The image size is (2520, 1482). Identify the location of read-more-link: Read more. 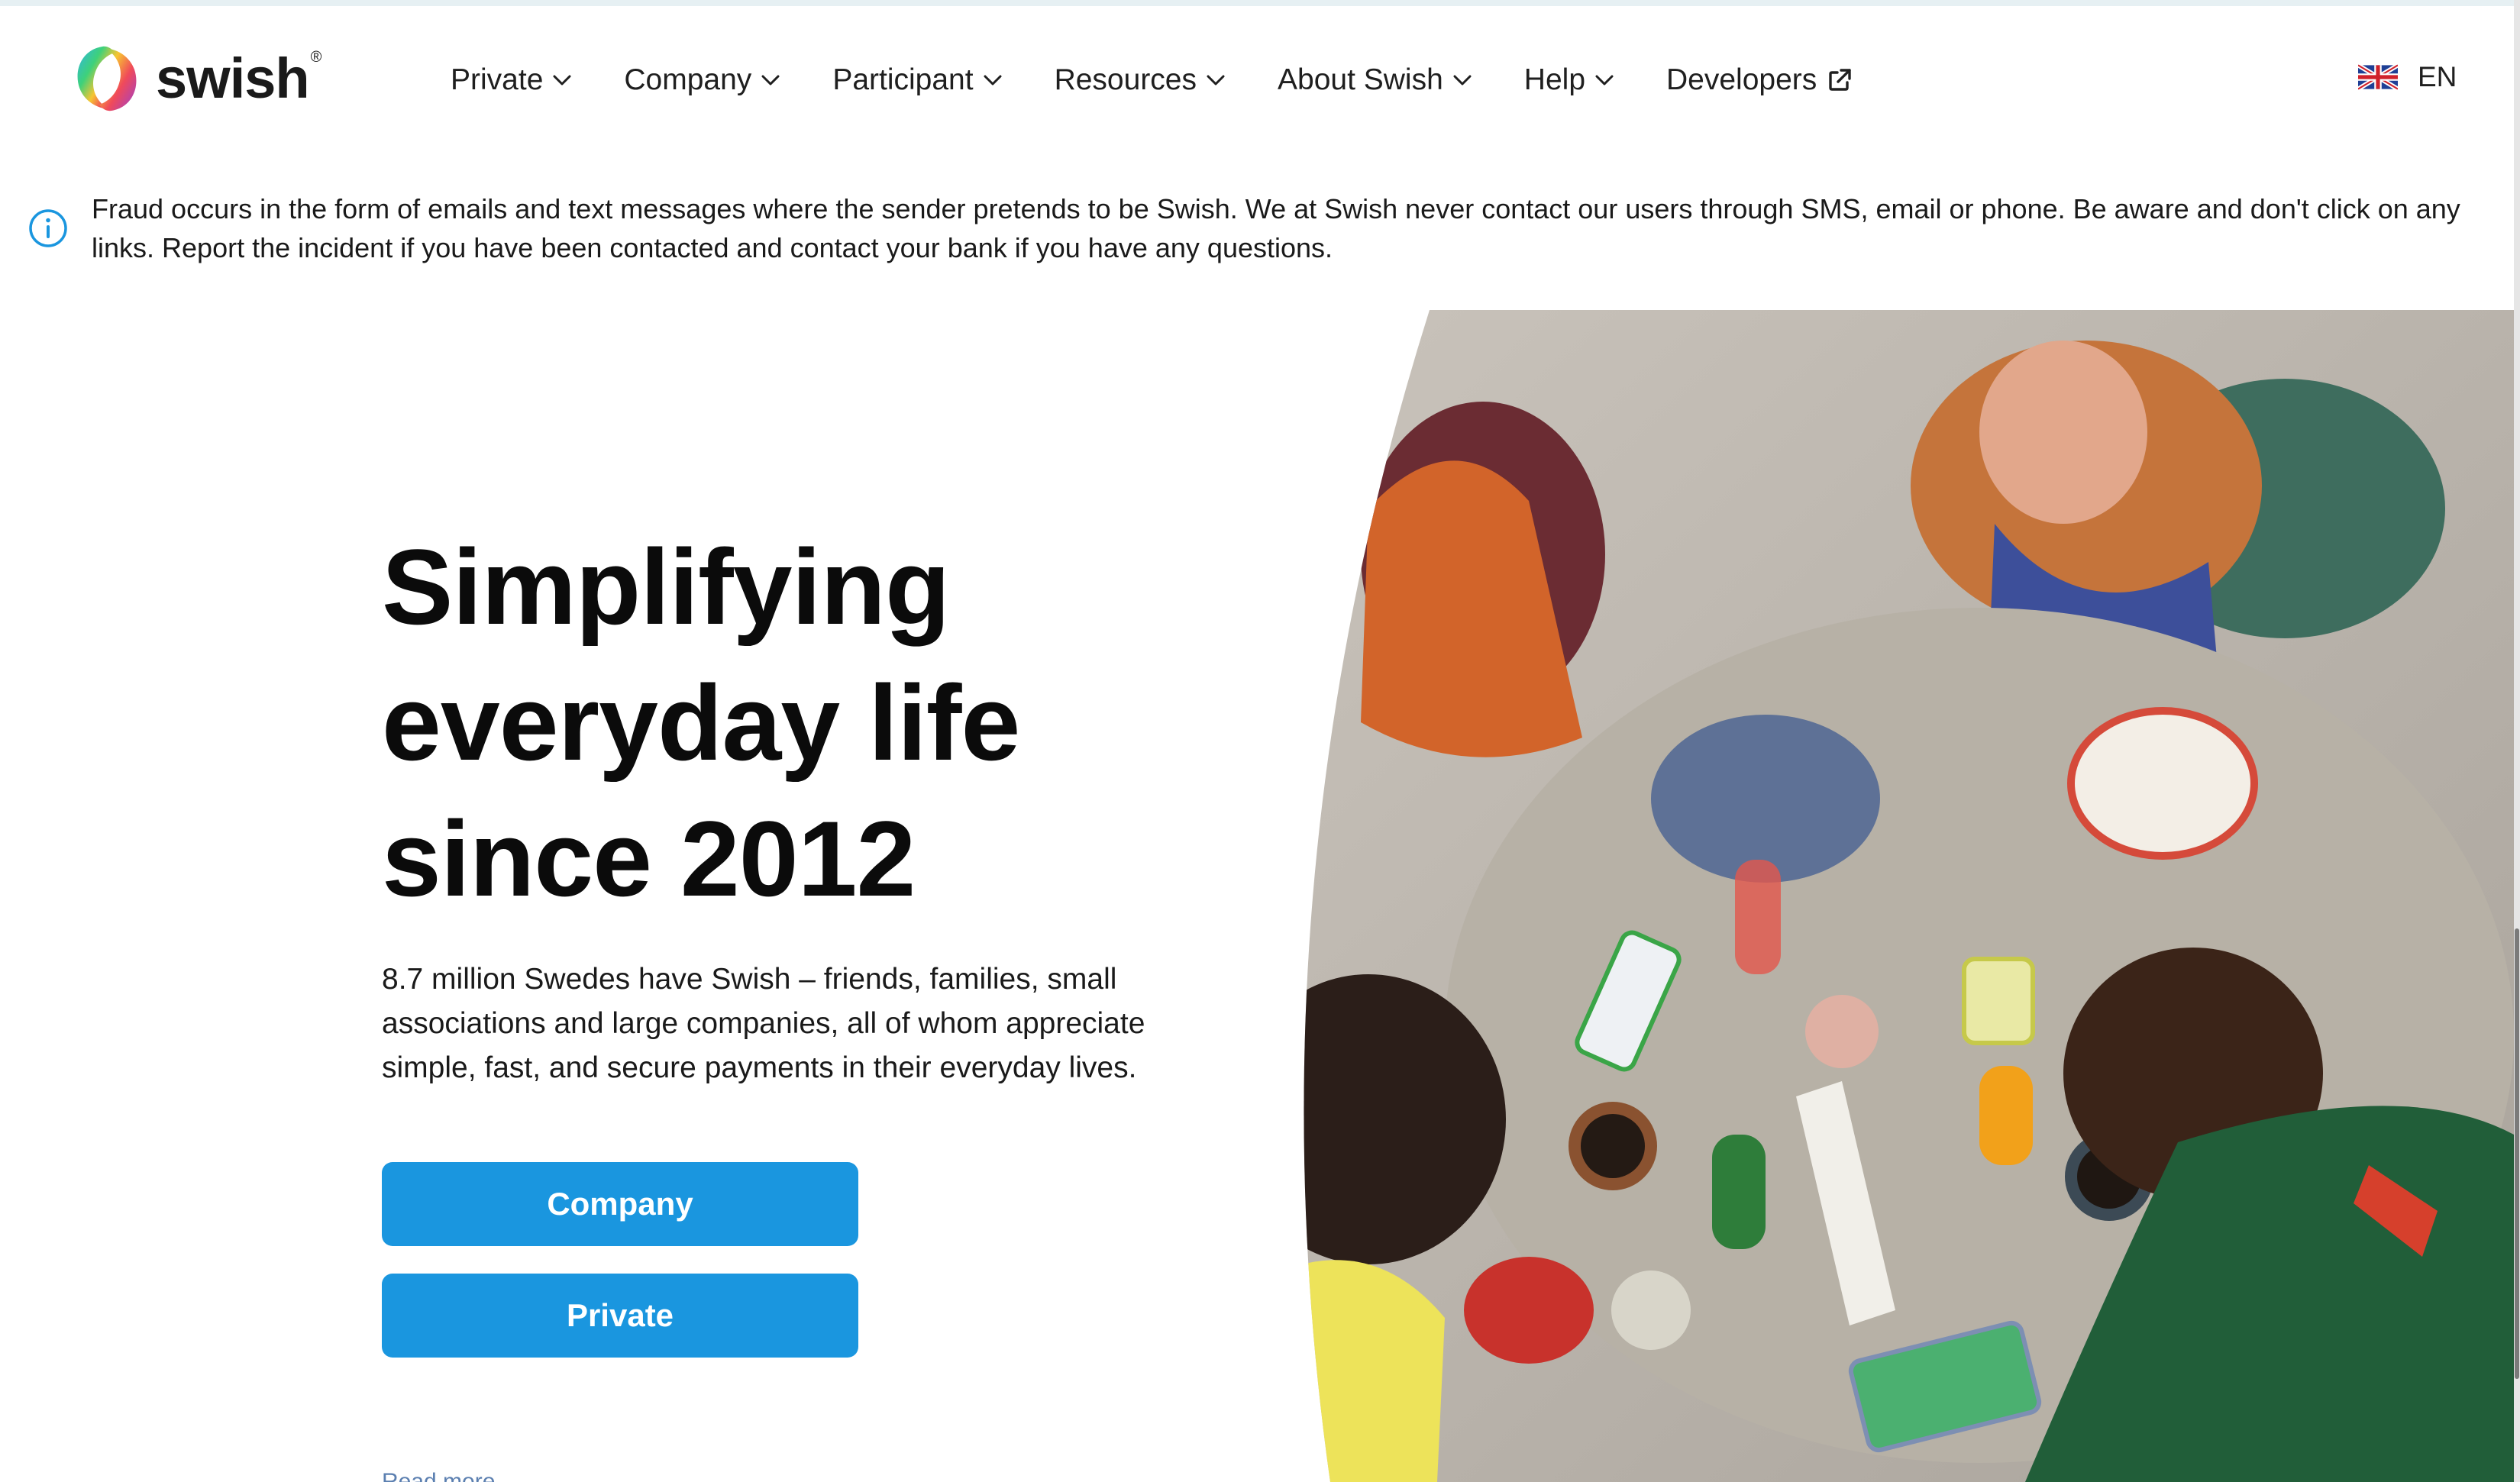
(438, 1473).